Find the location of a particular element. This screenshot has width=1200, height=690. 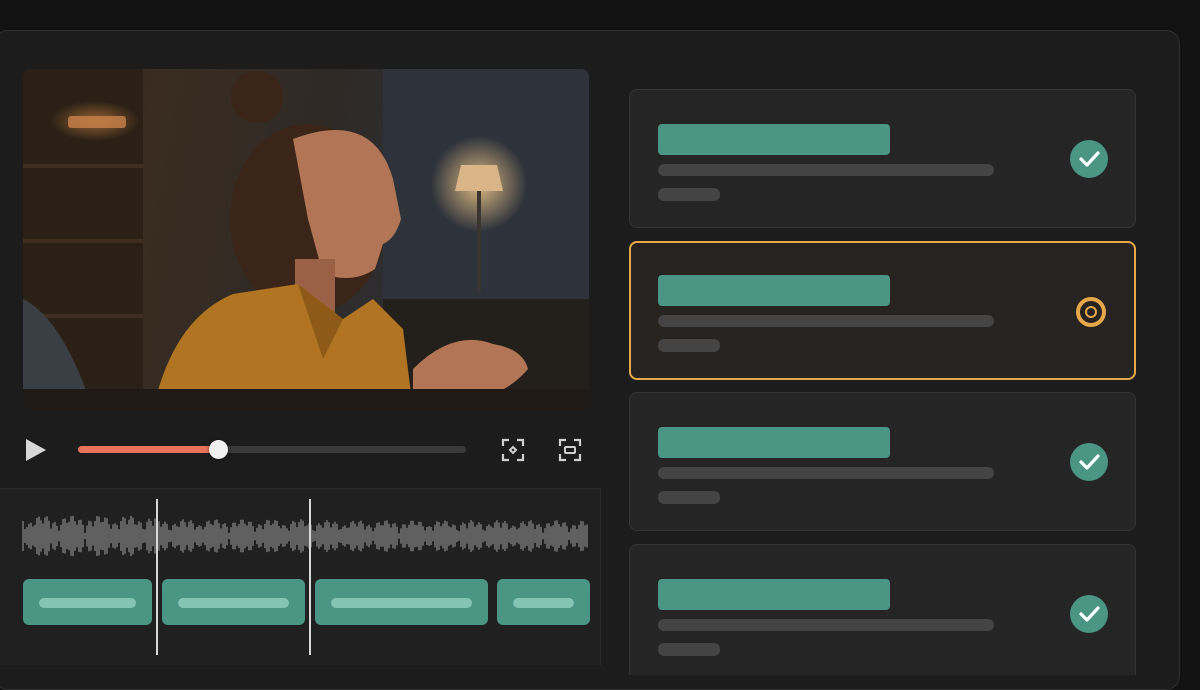

progress-slider-fill is located at coordinates (148, 449).